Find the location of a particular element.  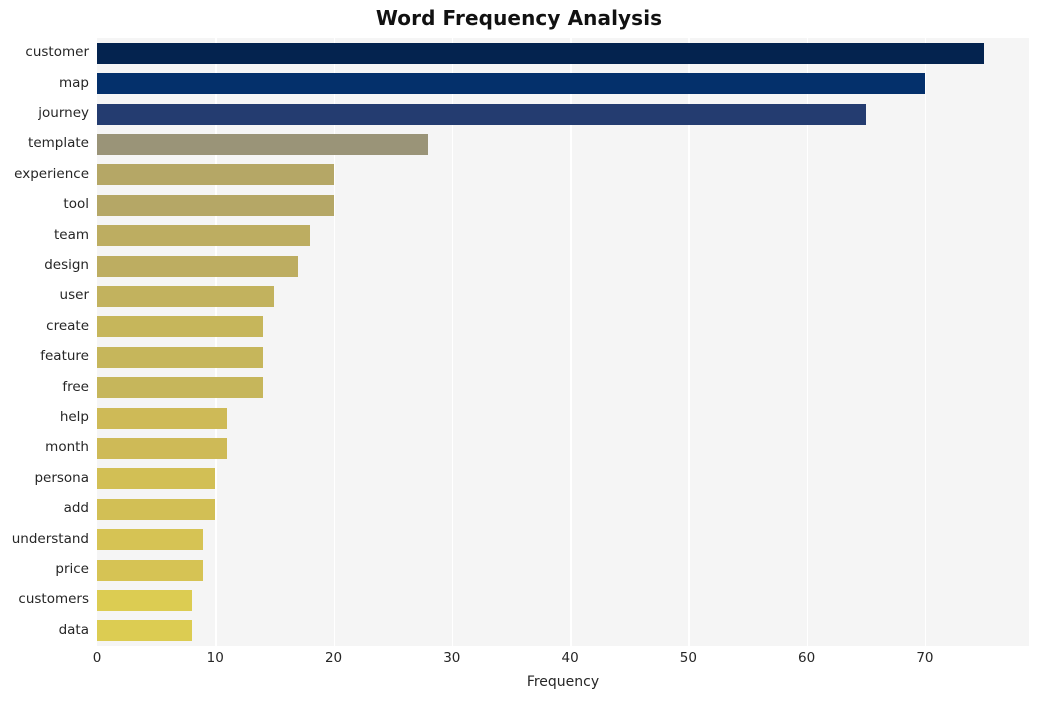

bar-data is located at coordinates (144, 631).